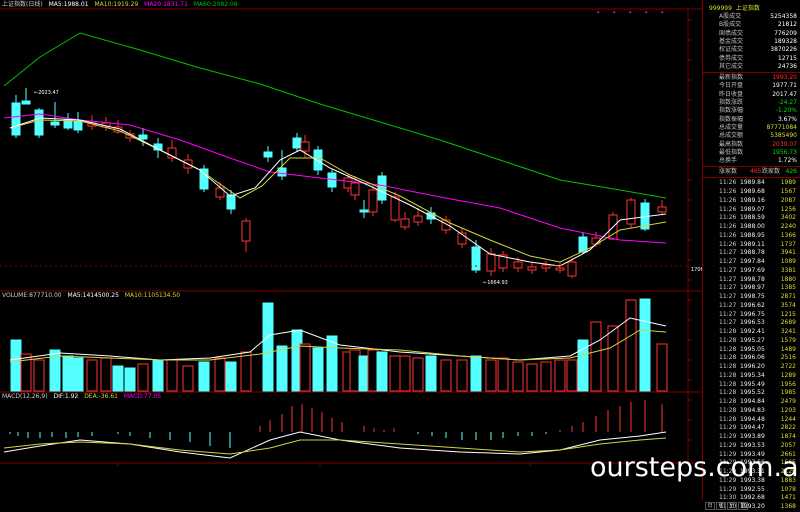  What do you see at coordinates (751, 25) in the screenshot?
I see `stat-row: B股成交 21812` at bounding box center [751, 25].